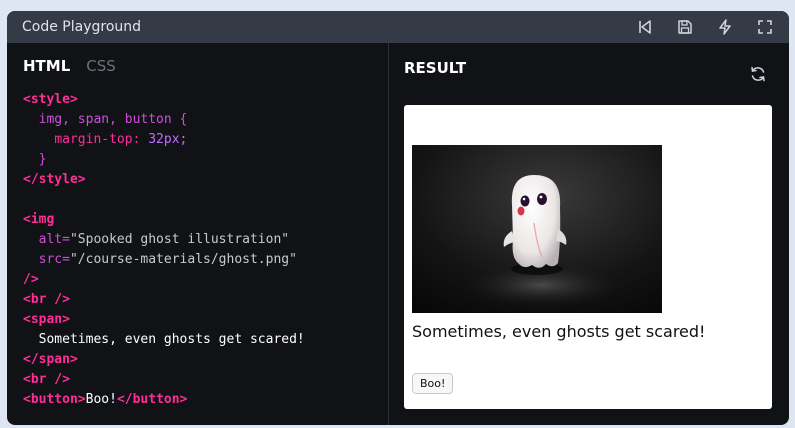  What do you see at coordinates (398, 27) in the screenshot?
I see `titlebar: Code Playground` at bounding box center [398, 27].